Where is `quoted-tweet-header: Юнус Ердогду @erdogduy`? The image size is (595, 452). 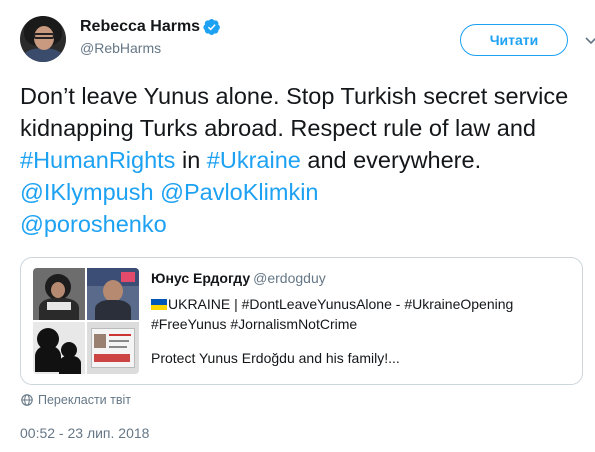
quoted-tweet-header: Юнус Ердогду @erdogduy is located at coordinates (238, 278).